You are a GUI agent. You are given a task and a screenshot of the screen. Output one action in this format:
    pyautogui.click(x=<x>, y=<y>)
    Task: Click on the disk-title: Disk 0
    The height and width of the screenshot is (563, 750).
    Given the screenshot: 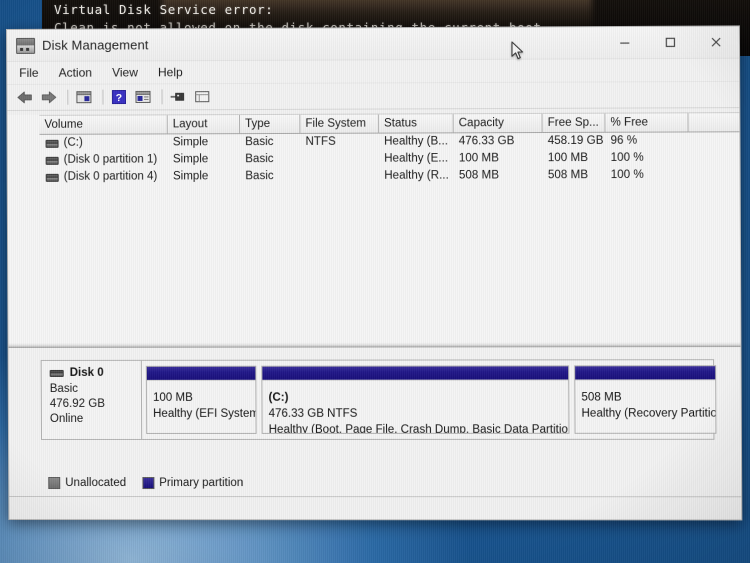 What is the action you would take?
    pyautogui.click(x=95, y=372)
    